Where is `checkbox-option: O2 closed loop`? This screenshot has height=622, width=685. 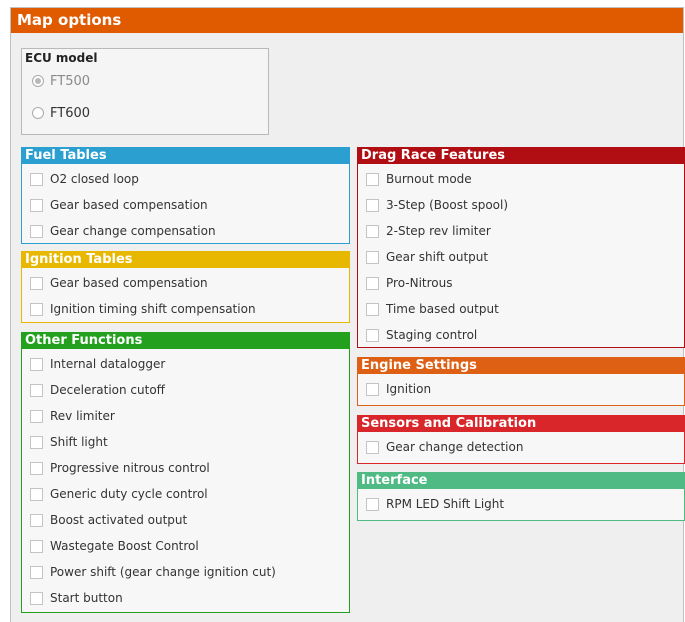
checkbox-option: O2 closed loop is located at coordinates (84, 179).